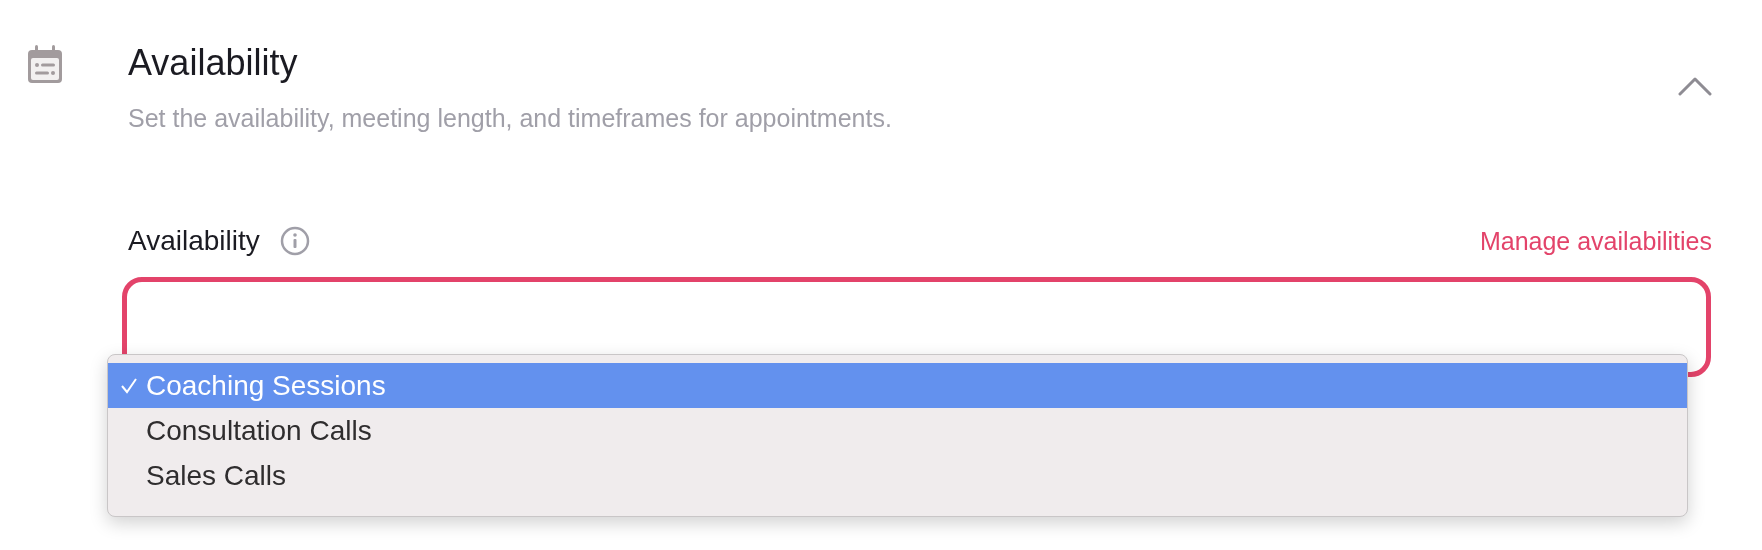 This screenshot has height=550, width=1762. Describe the element at coordinates (45, 64) in the screenshot. I see `calendar-icon` at that location.